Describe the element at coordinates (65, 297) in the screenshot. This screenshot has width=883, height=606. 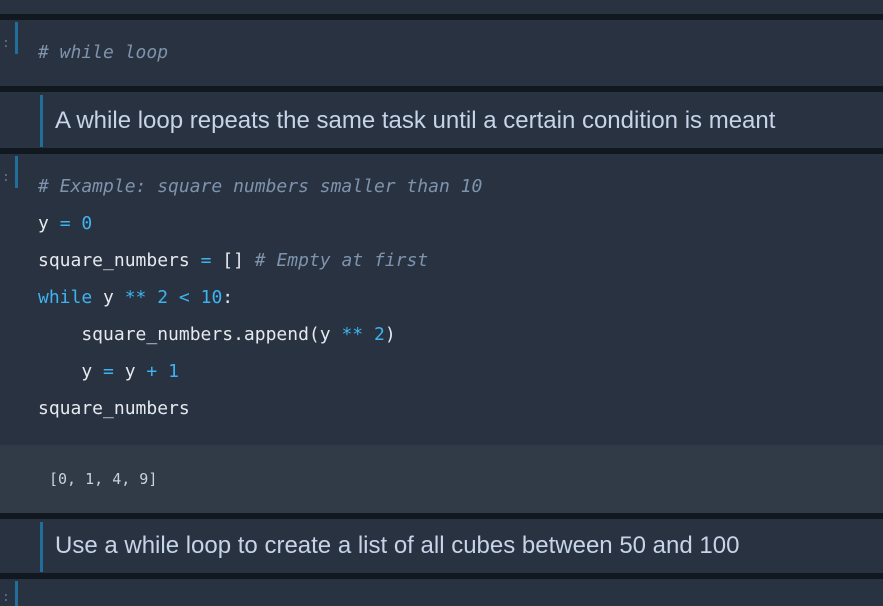
I see `code-token-keyword: while` at that location.